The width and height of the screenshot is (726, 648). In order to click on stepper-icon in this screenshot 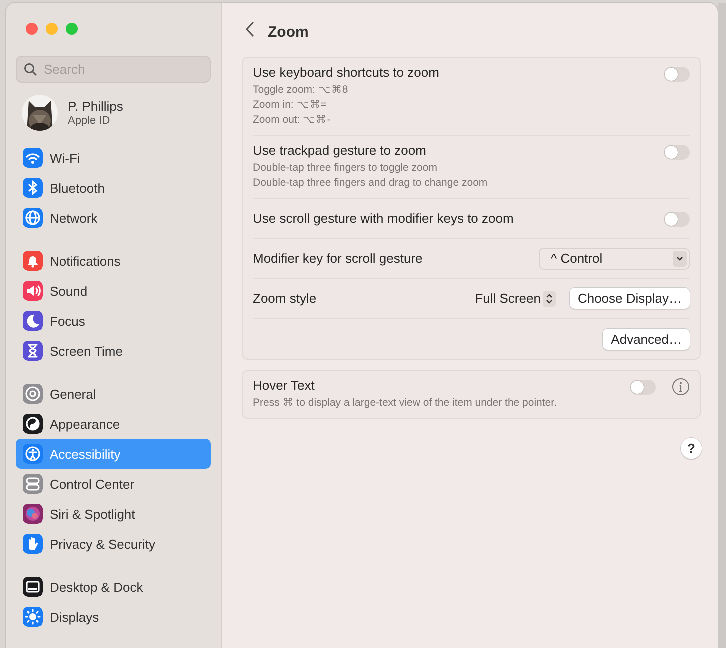, I will do `click(549, 298)`.